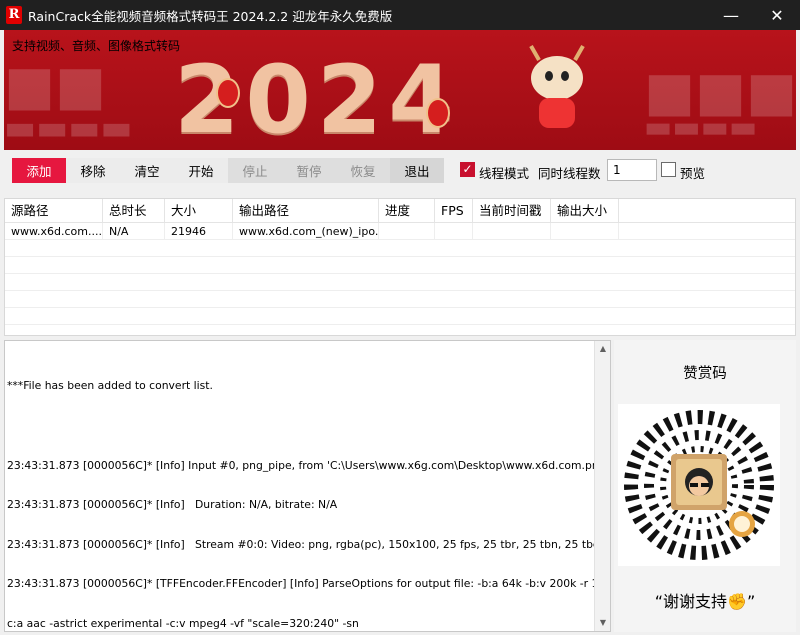 Image resolution: width=800 pixels, height=635 pixels. What do you see at coordinates (96, 46) in the screenshot?
I see `banner-subtitle: 支持视频、音频、图像格式转码` at bounding box center [96, 46].